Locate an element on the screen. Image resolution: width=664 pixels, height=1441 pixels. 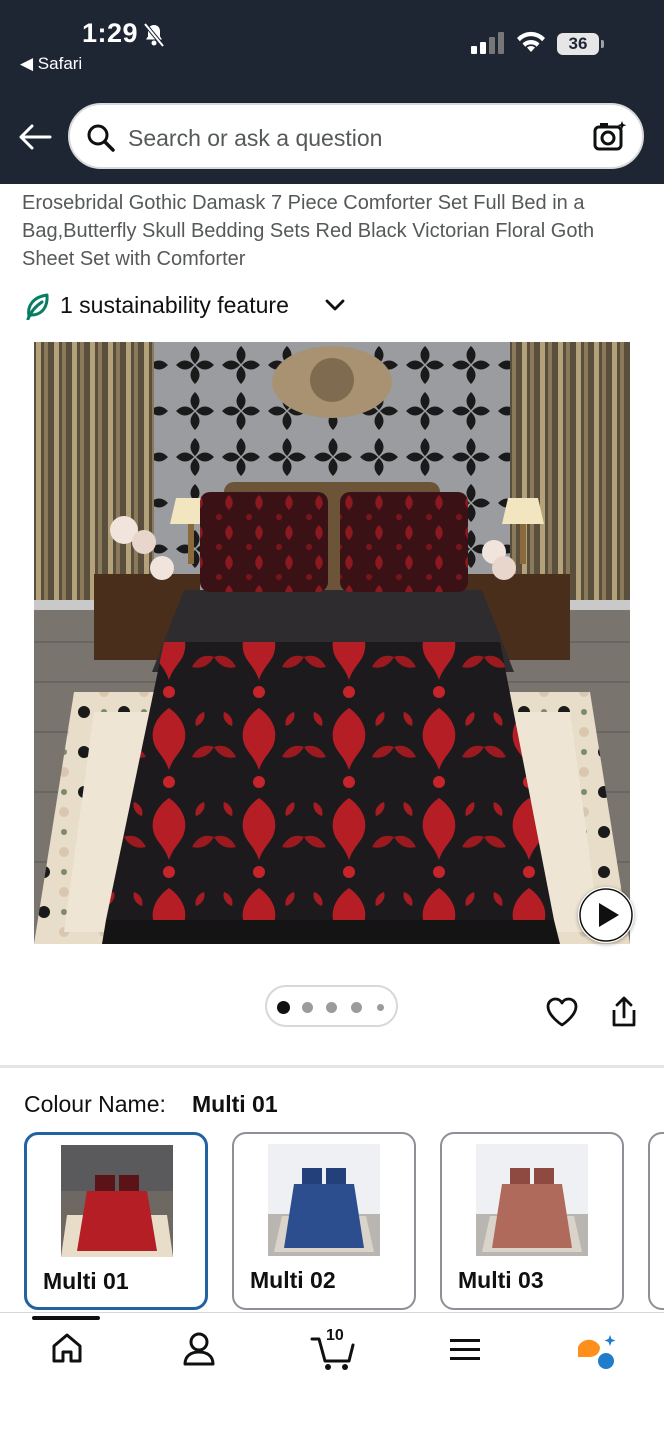
section-divider is located at coordinates (332, 1066).